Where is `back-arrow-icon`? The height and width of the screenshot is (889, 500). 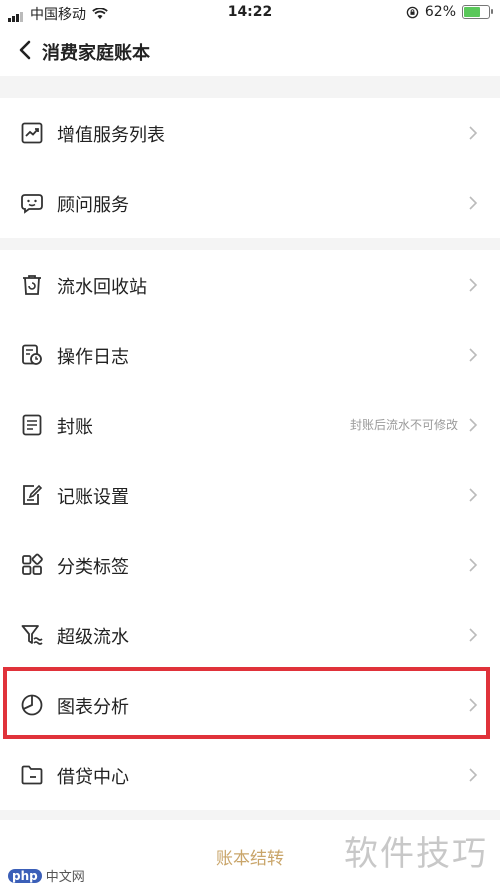
back-arrow-icon is located at coordinates (25, 50).